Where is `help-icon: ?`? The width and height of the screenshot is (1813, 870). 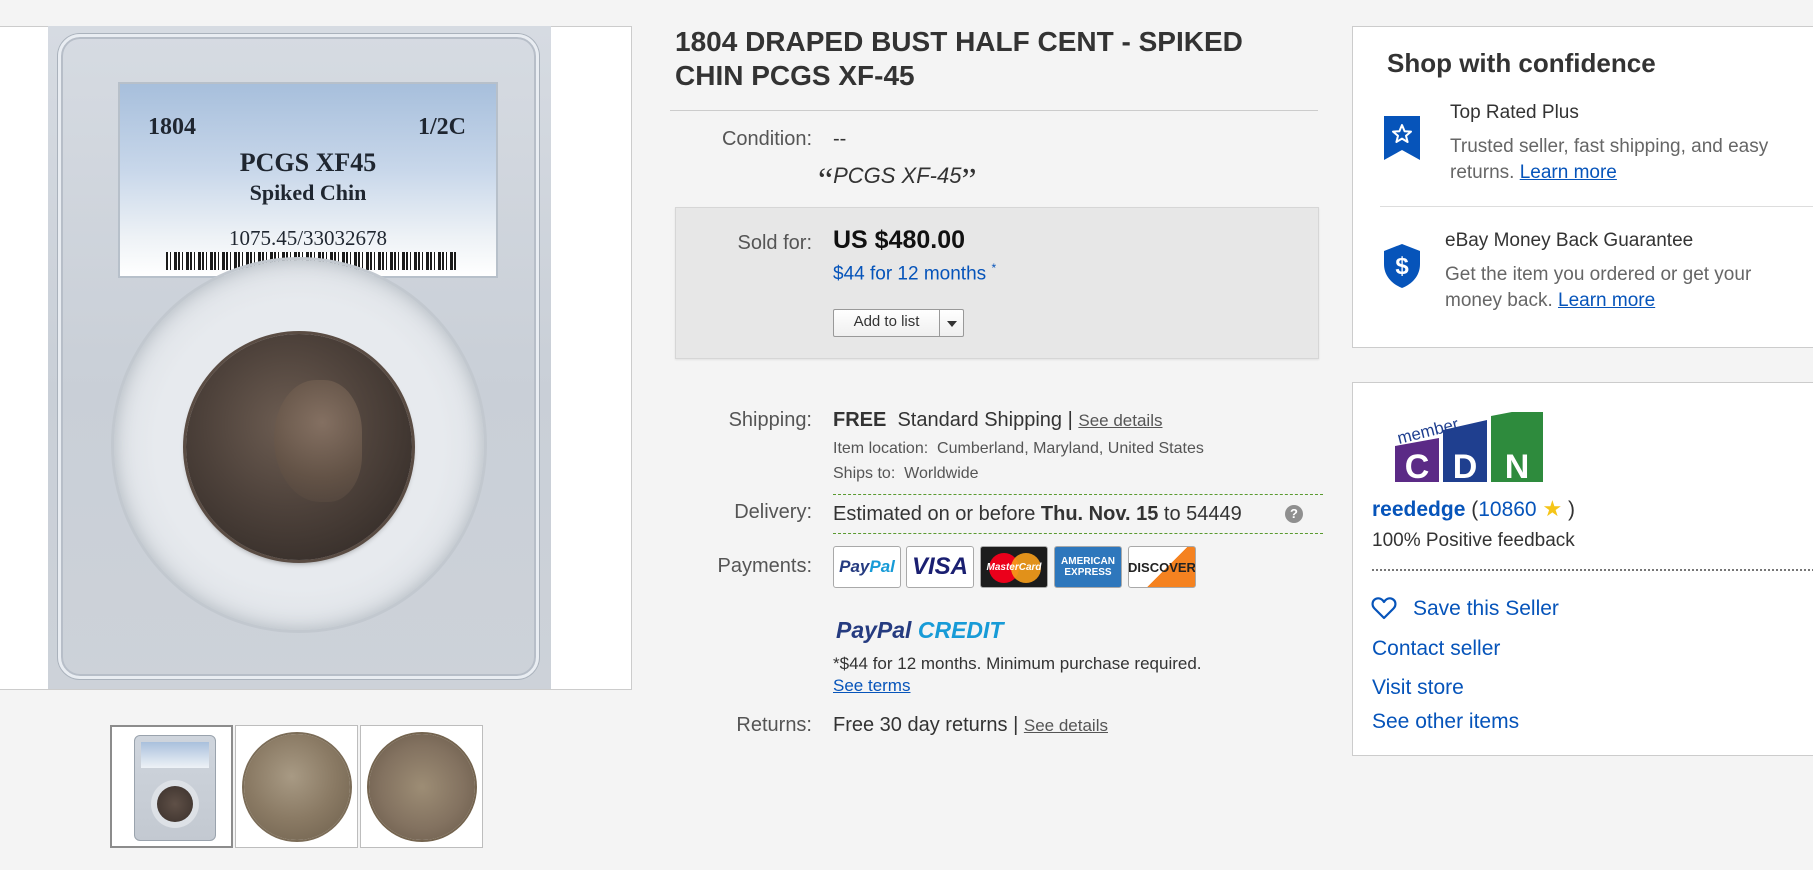
help-icon: ? is located at coordinates (1294, 514).